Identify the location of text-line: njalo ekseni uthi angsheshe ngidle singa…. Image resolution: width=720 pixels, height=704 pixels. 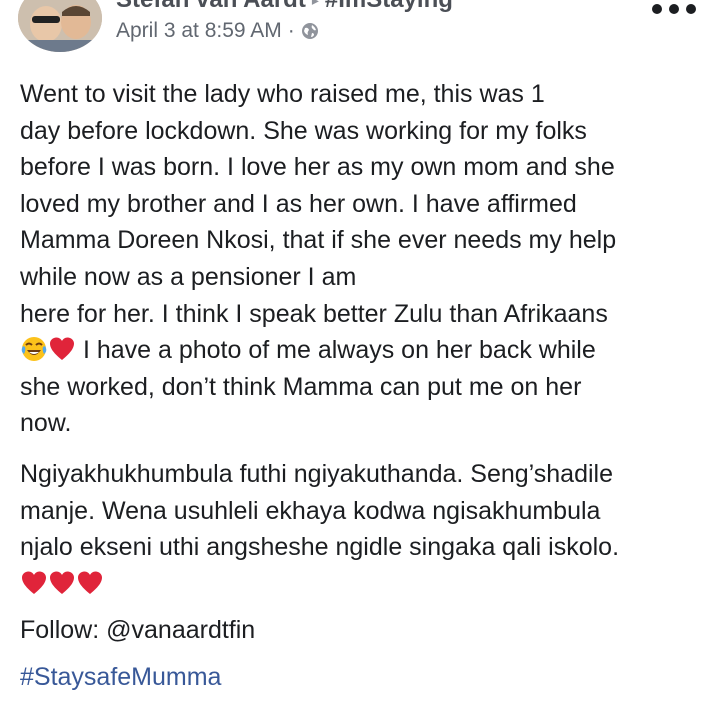
(320, 547).